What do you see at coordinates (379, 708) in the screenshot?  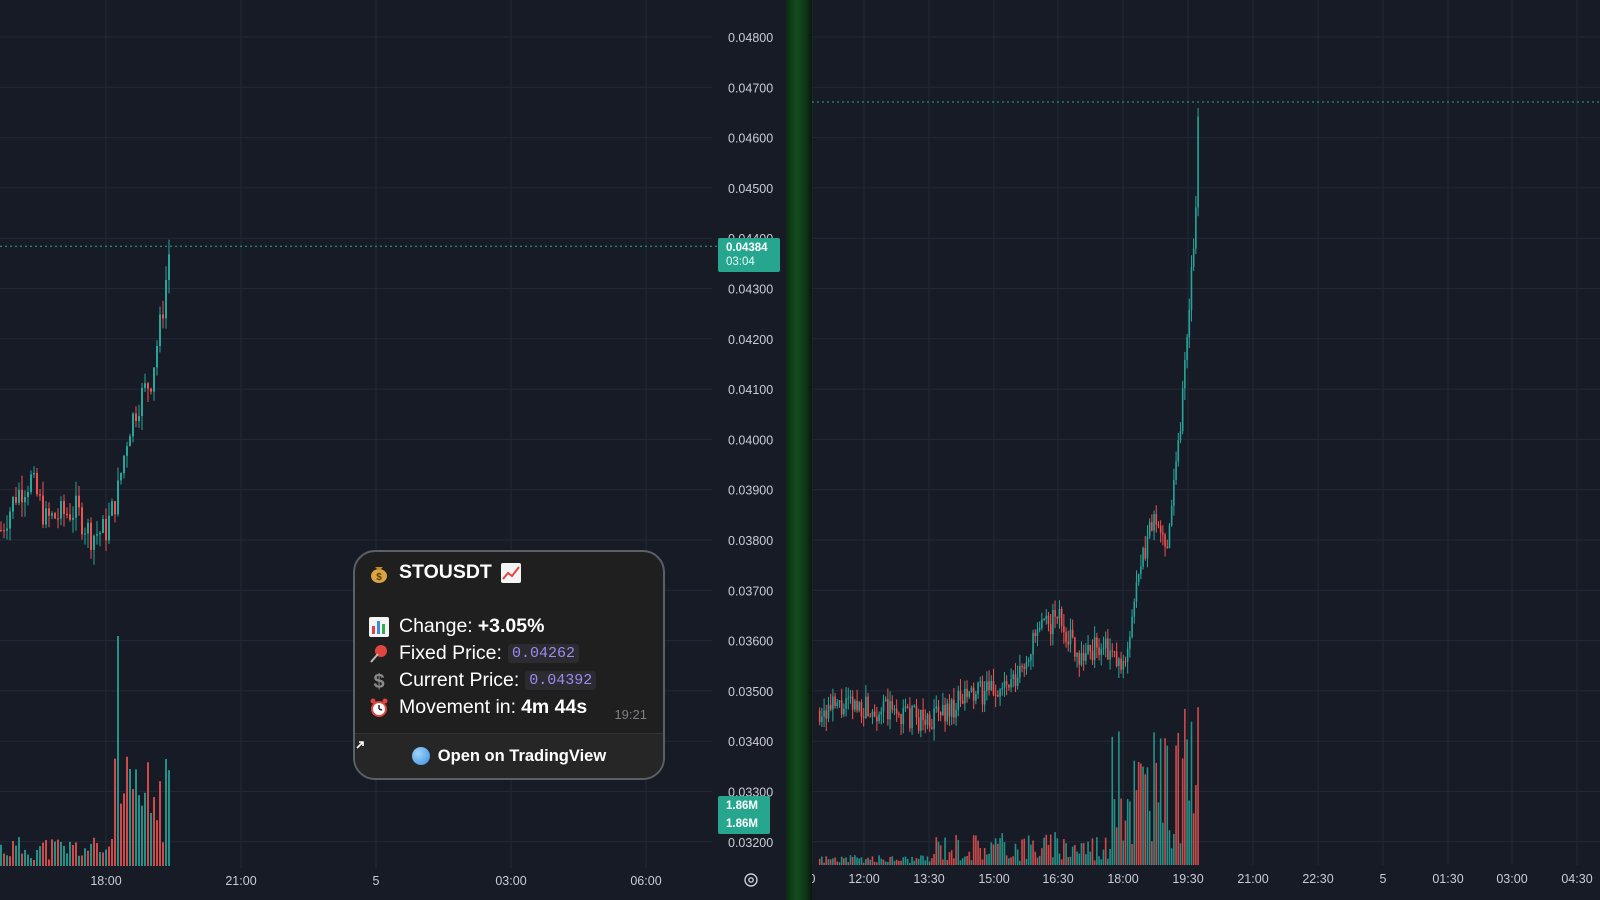 I see `alarm-clock-icon` at bounding box center [379, 708].